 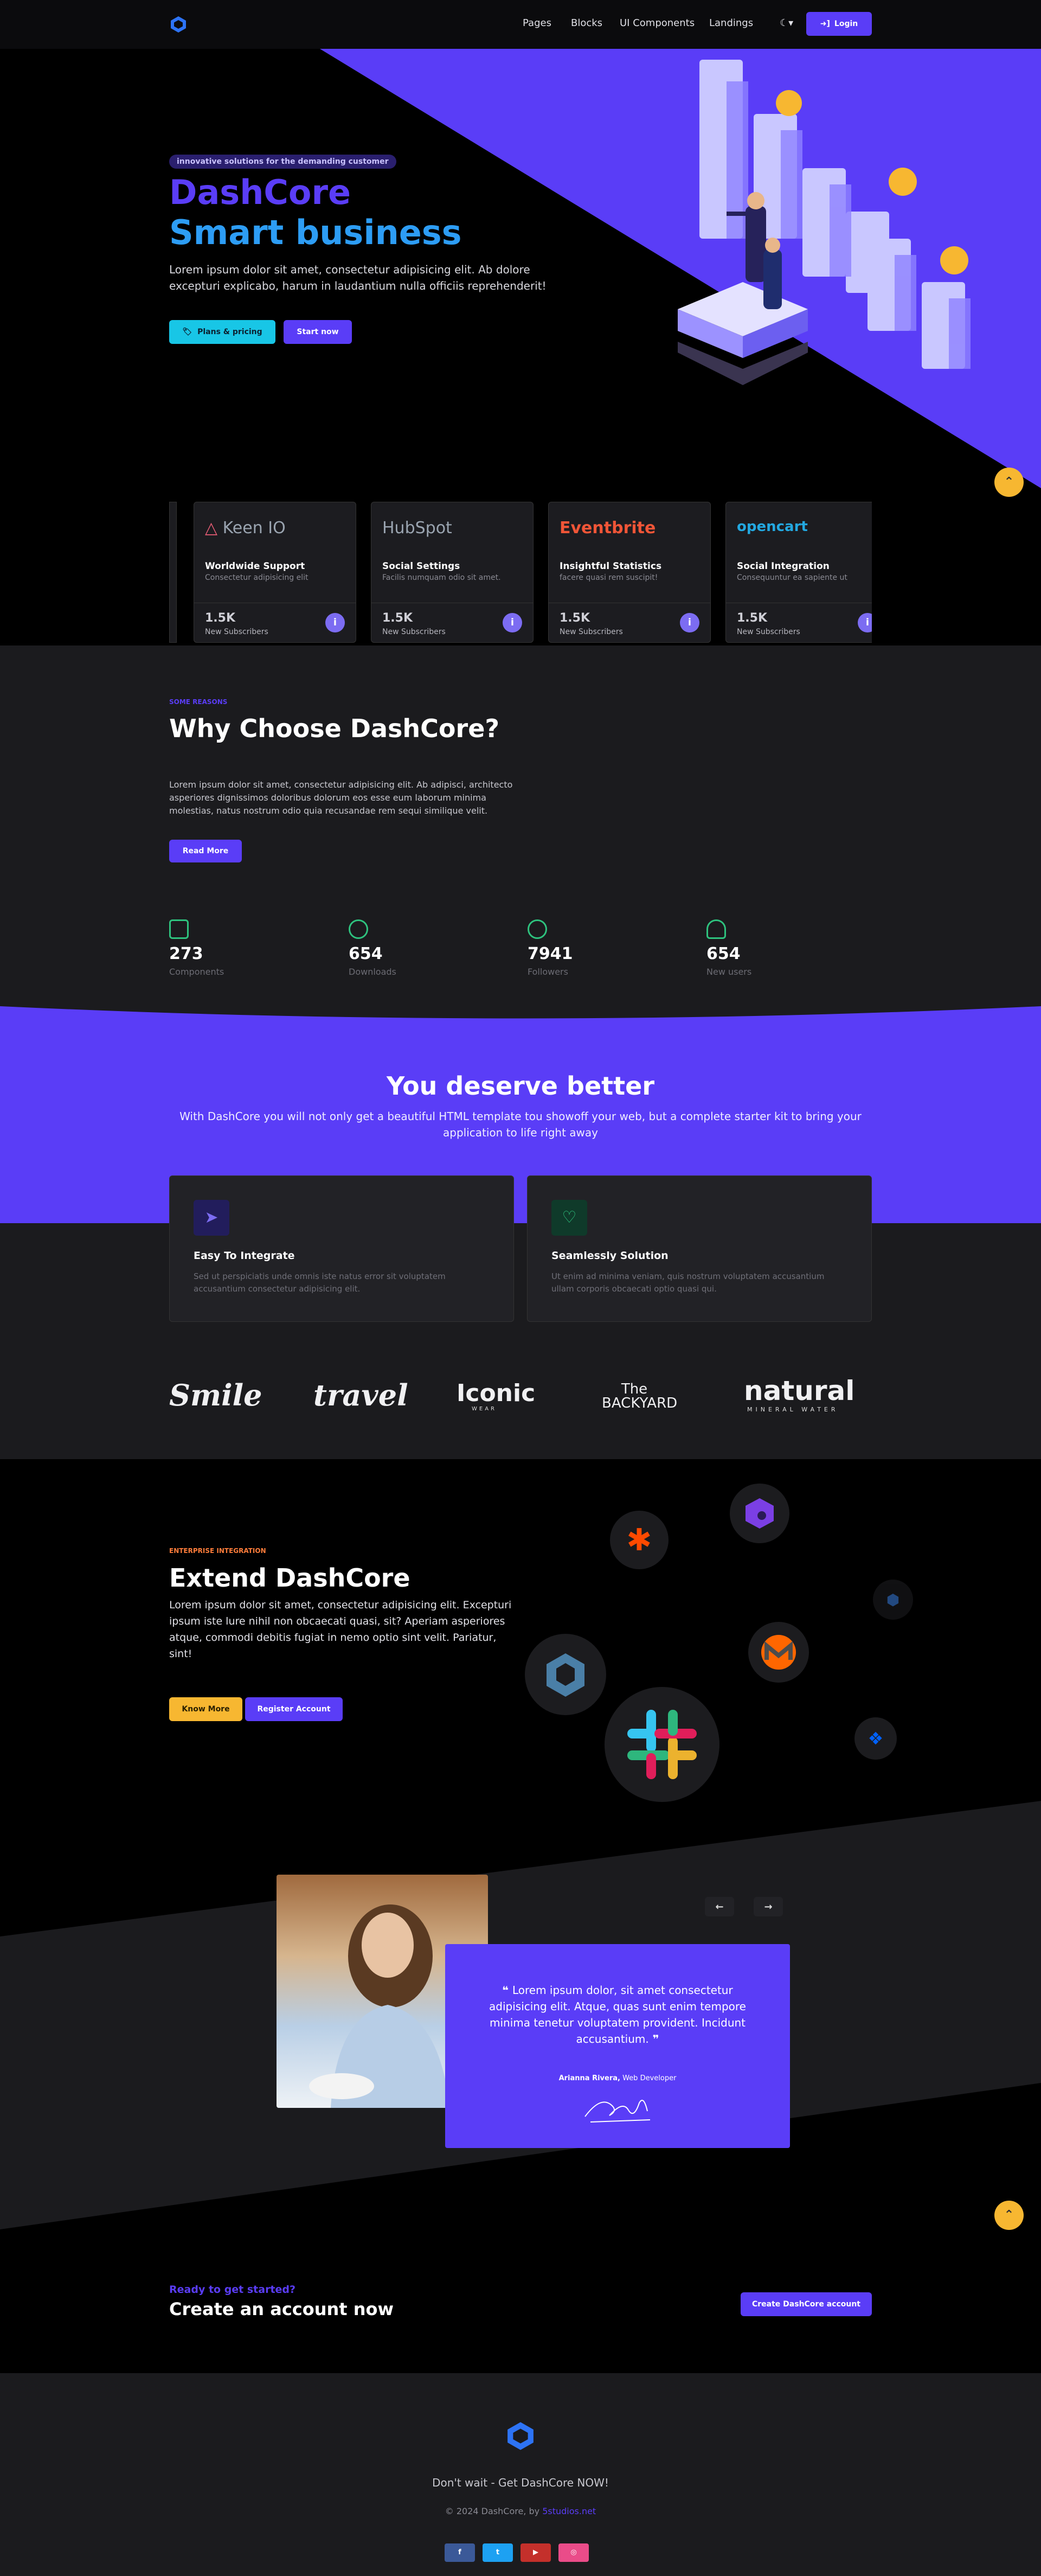 I want to click on card-subtitle: Facilis numquam odio sit amet., so click(x=441, y=577).